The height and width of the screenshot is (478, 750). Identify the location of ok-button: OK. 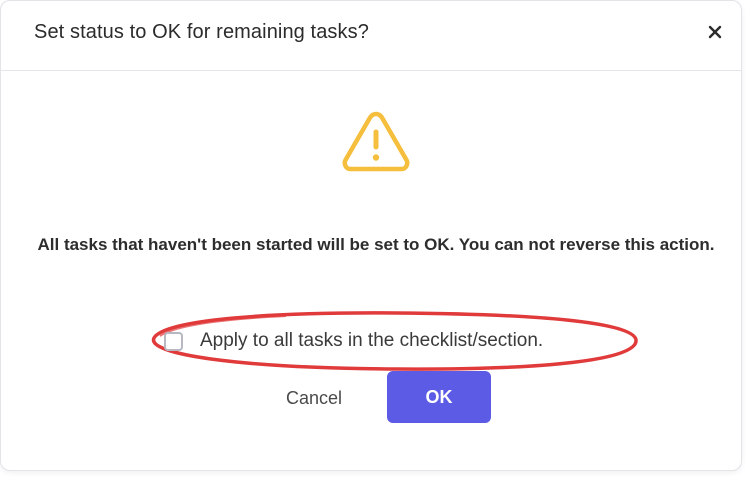
(439, 397).